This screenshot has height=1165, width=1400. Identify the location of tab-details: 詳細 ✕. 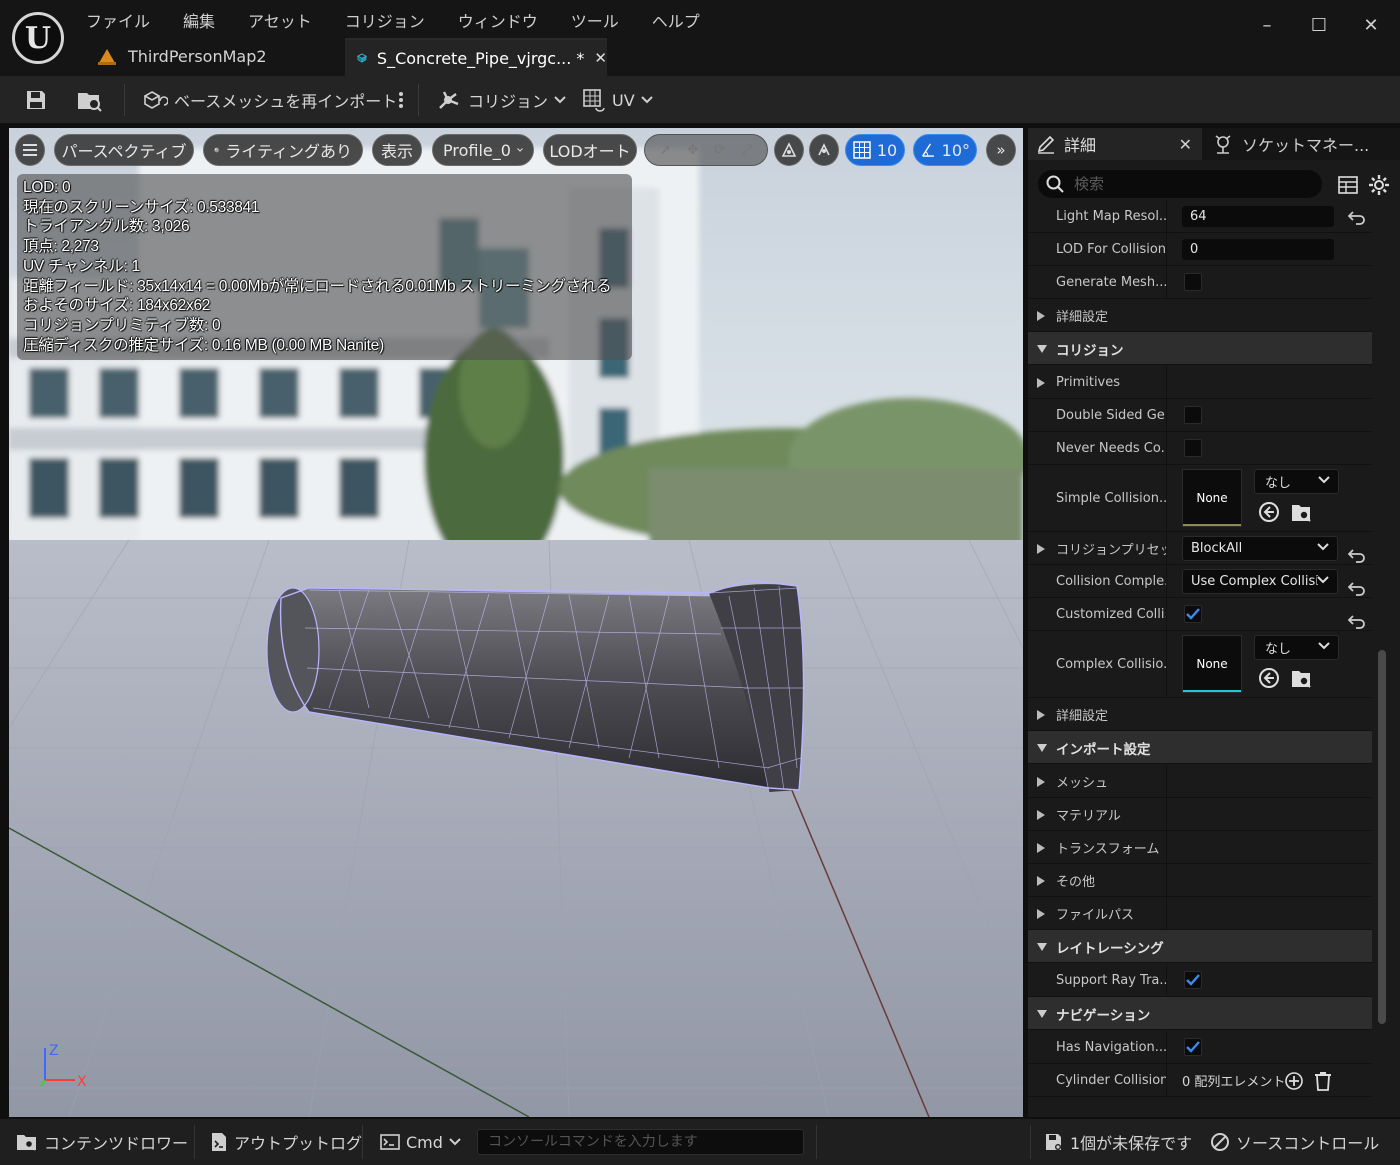
(1115, 144).